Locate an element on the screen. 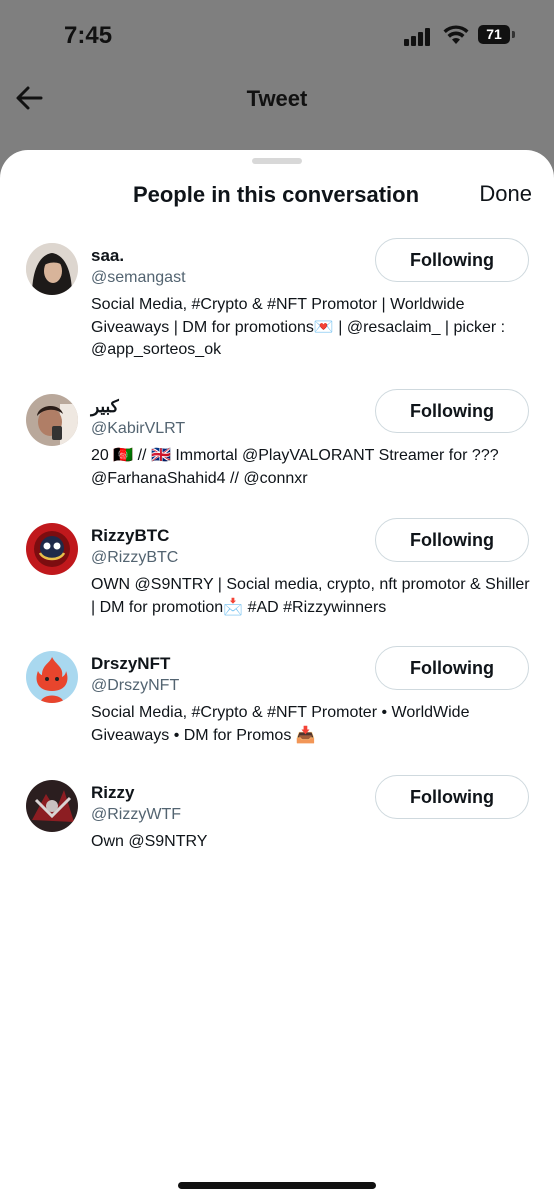  user-handle: @KabirVLRT is located at coordinates (138, 429).